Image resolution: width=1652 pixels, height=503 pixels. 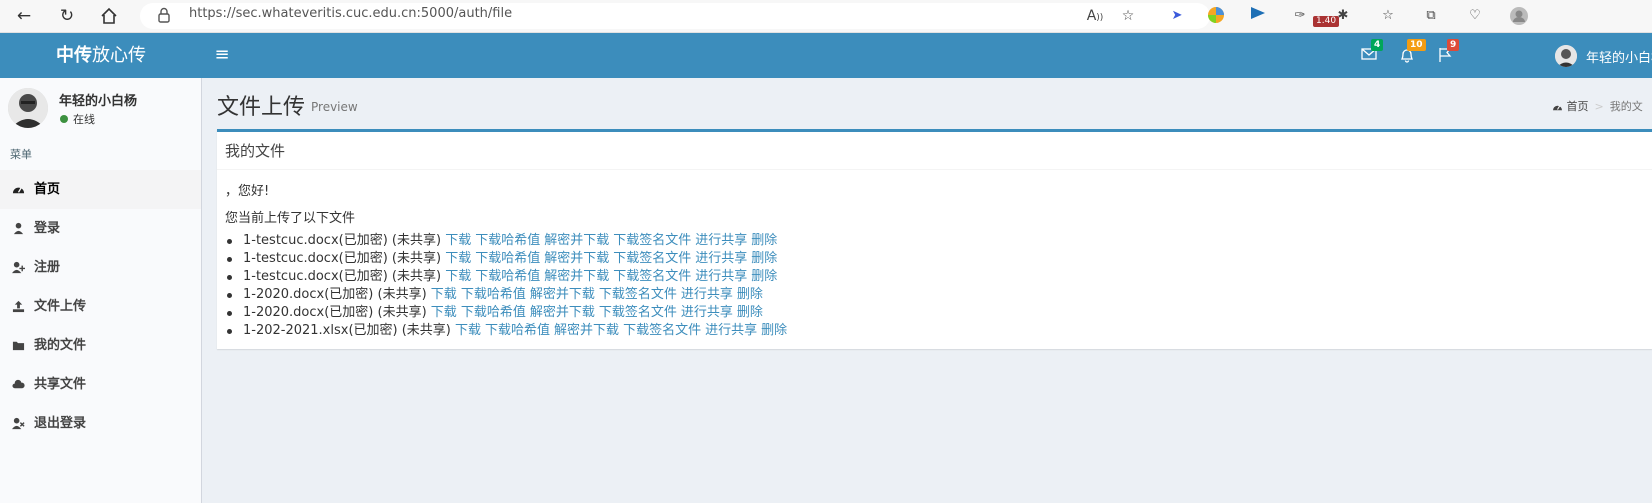 What do you see at coordinates (18, 346) in the screenshot?
I see `folder-icon` at bounding box center [18, 346].